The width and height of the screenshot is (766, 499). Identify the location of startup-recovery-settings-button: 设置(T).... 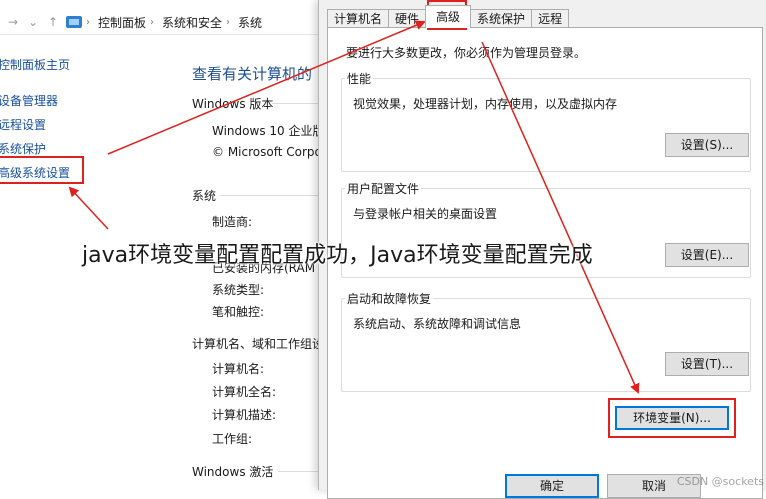
(707, 364).